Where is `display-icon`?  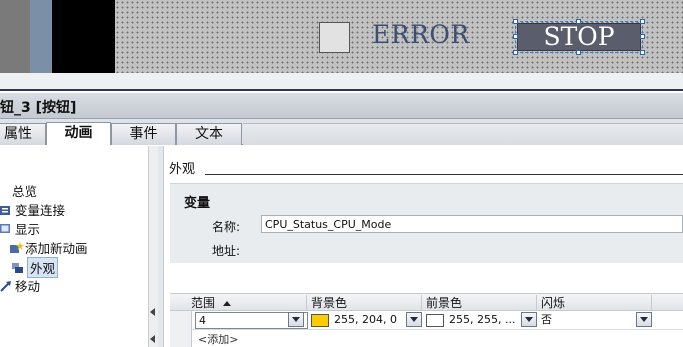 display-icon is located at coordinates (6, 228).